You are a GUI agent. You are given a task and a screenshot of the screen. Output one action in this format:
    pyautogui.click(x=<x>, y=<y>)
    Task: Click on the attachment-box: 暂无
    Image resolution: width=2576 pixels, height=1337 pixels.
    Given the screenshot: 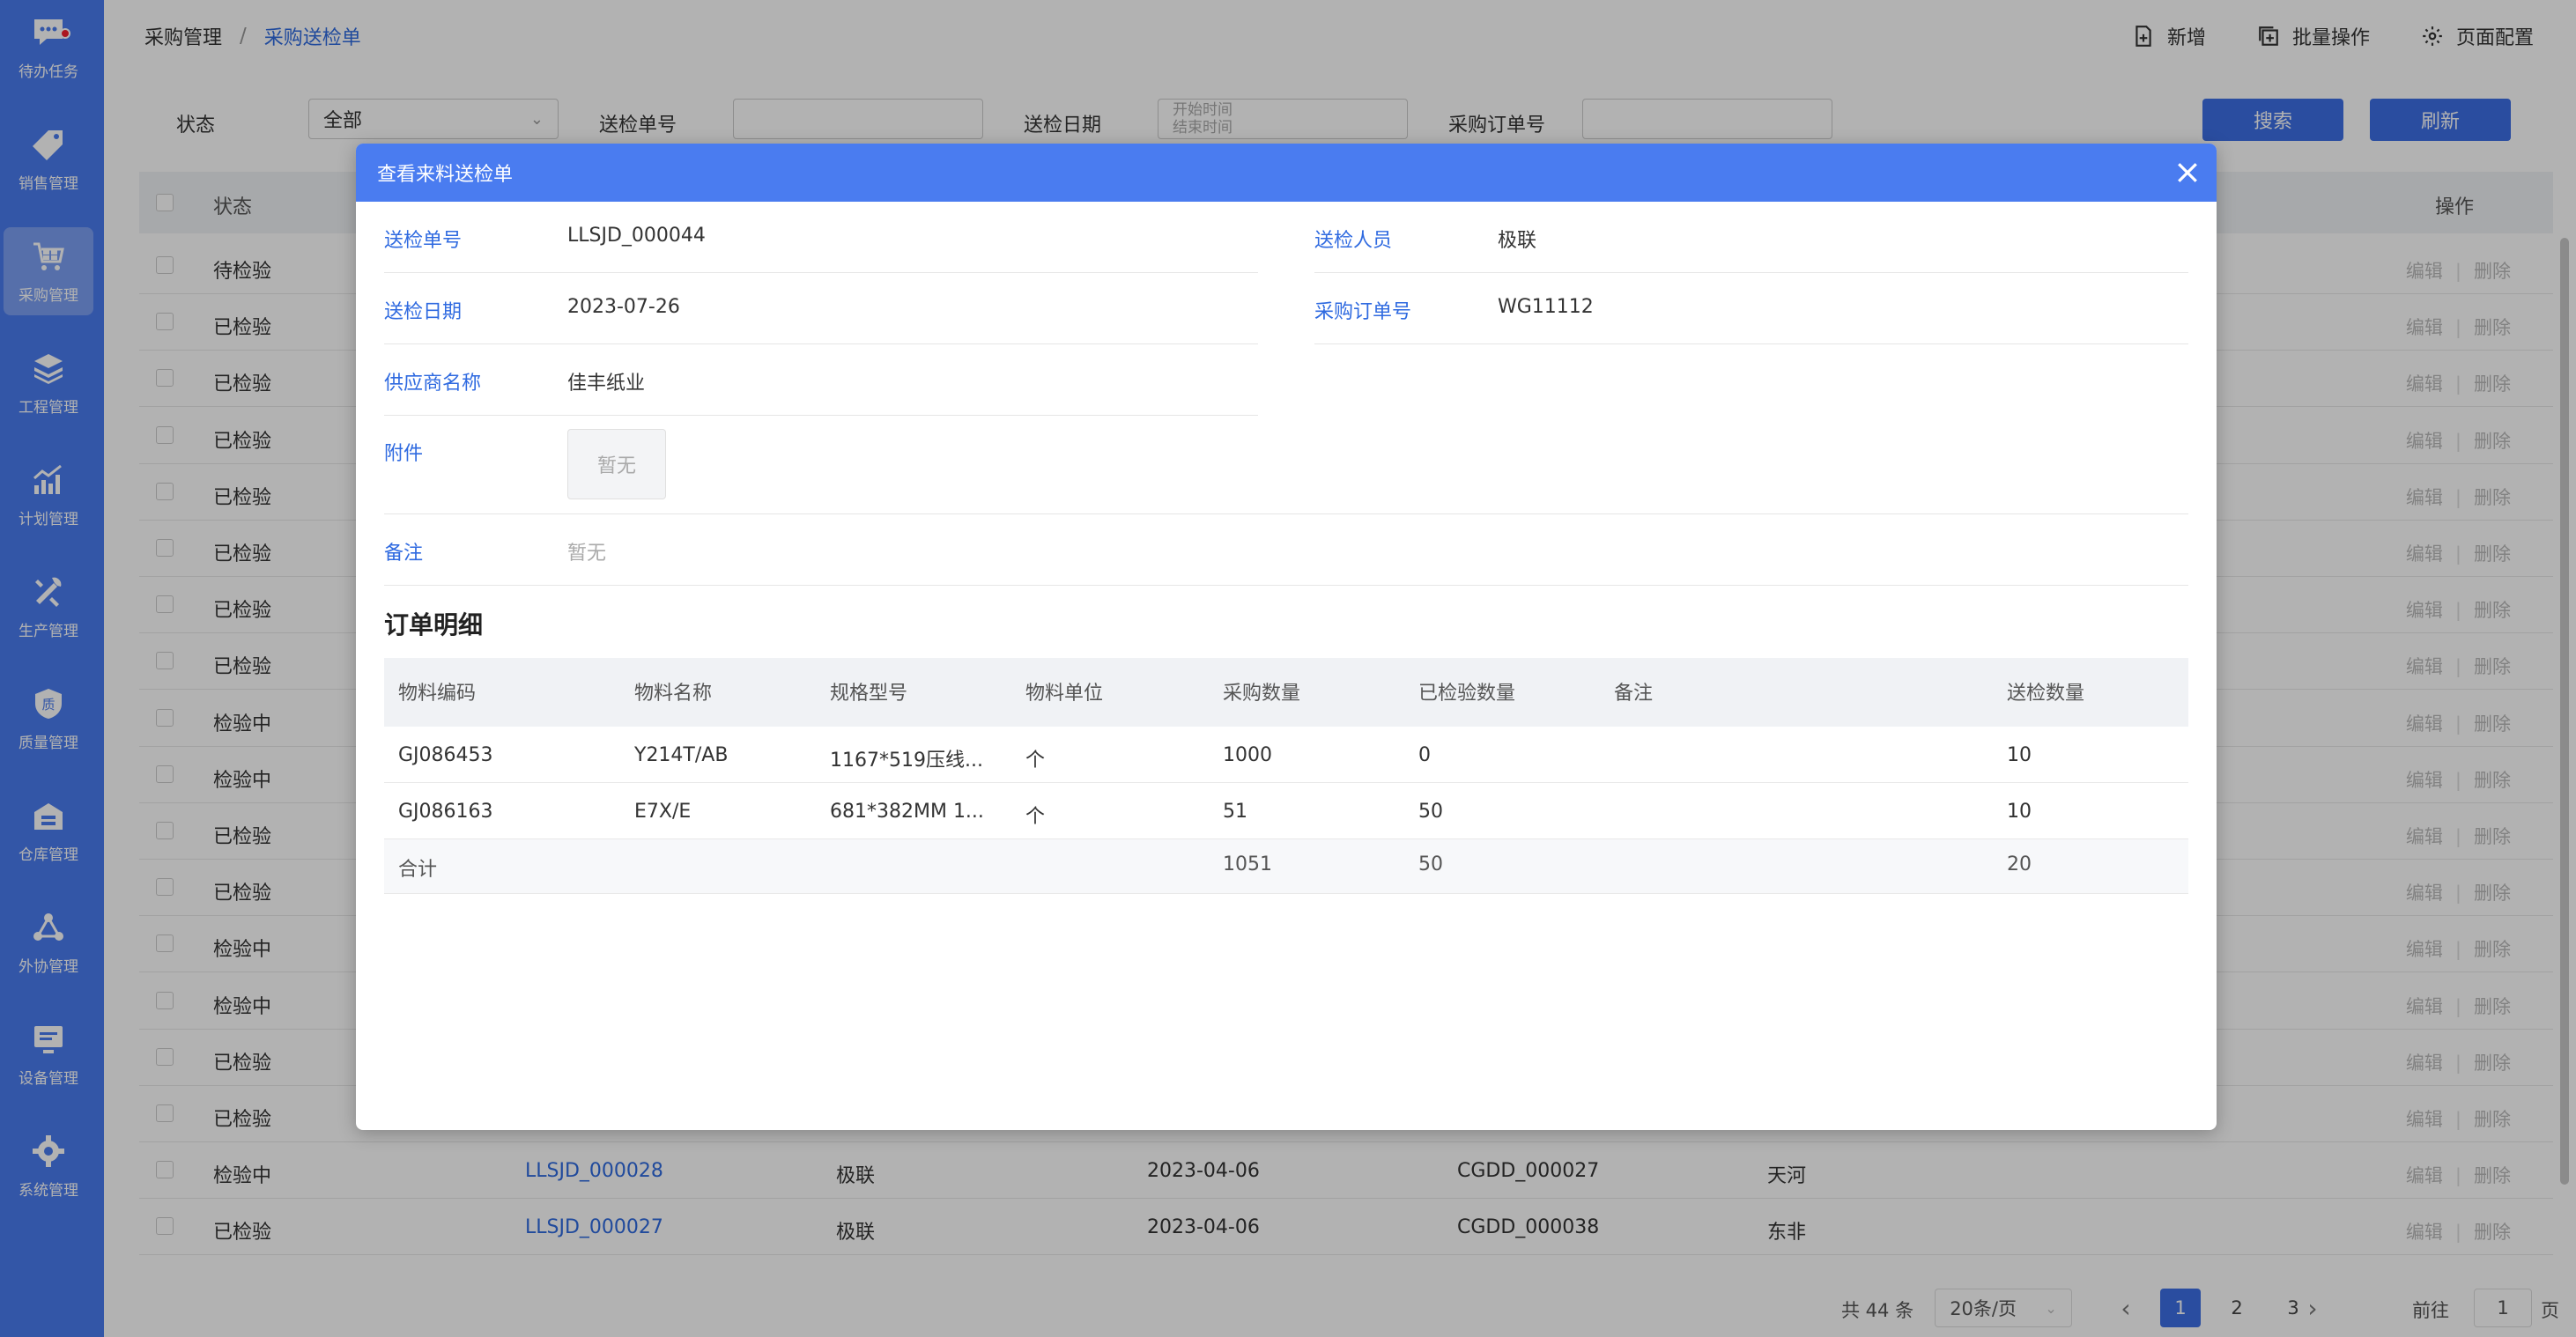 What is the action you would take?
    pyautogui.click(x=616, y=464)
    